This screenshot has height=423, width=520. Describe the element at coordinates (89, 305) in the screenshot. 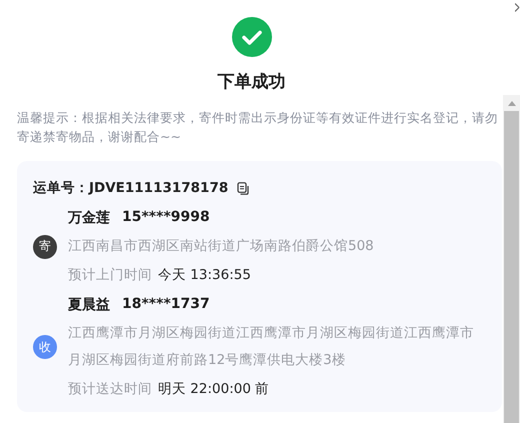

I see `contact-name: 夏晨益` at that location.